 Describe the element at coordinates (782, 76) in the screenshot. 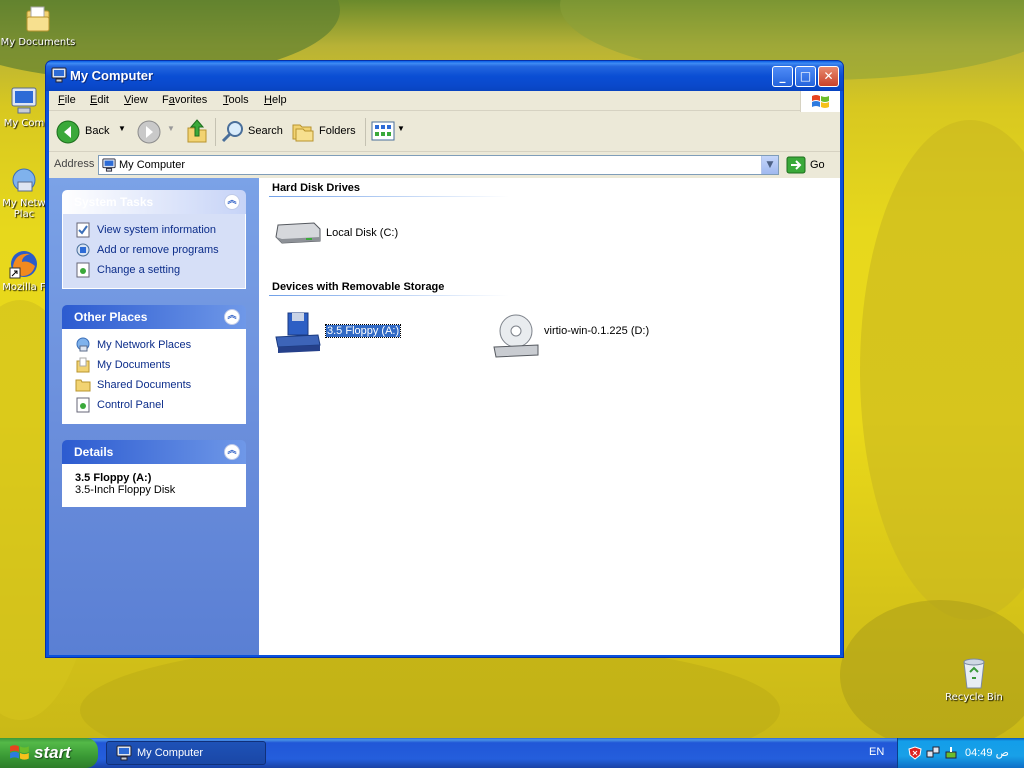

I see `minimize-button: _` at that location.